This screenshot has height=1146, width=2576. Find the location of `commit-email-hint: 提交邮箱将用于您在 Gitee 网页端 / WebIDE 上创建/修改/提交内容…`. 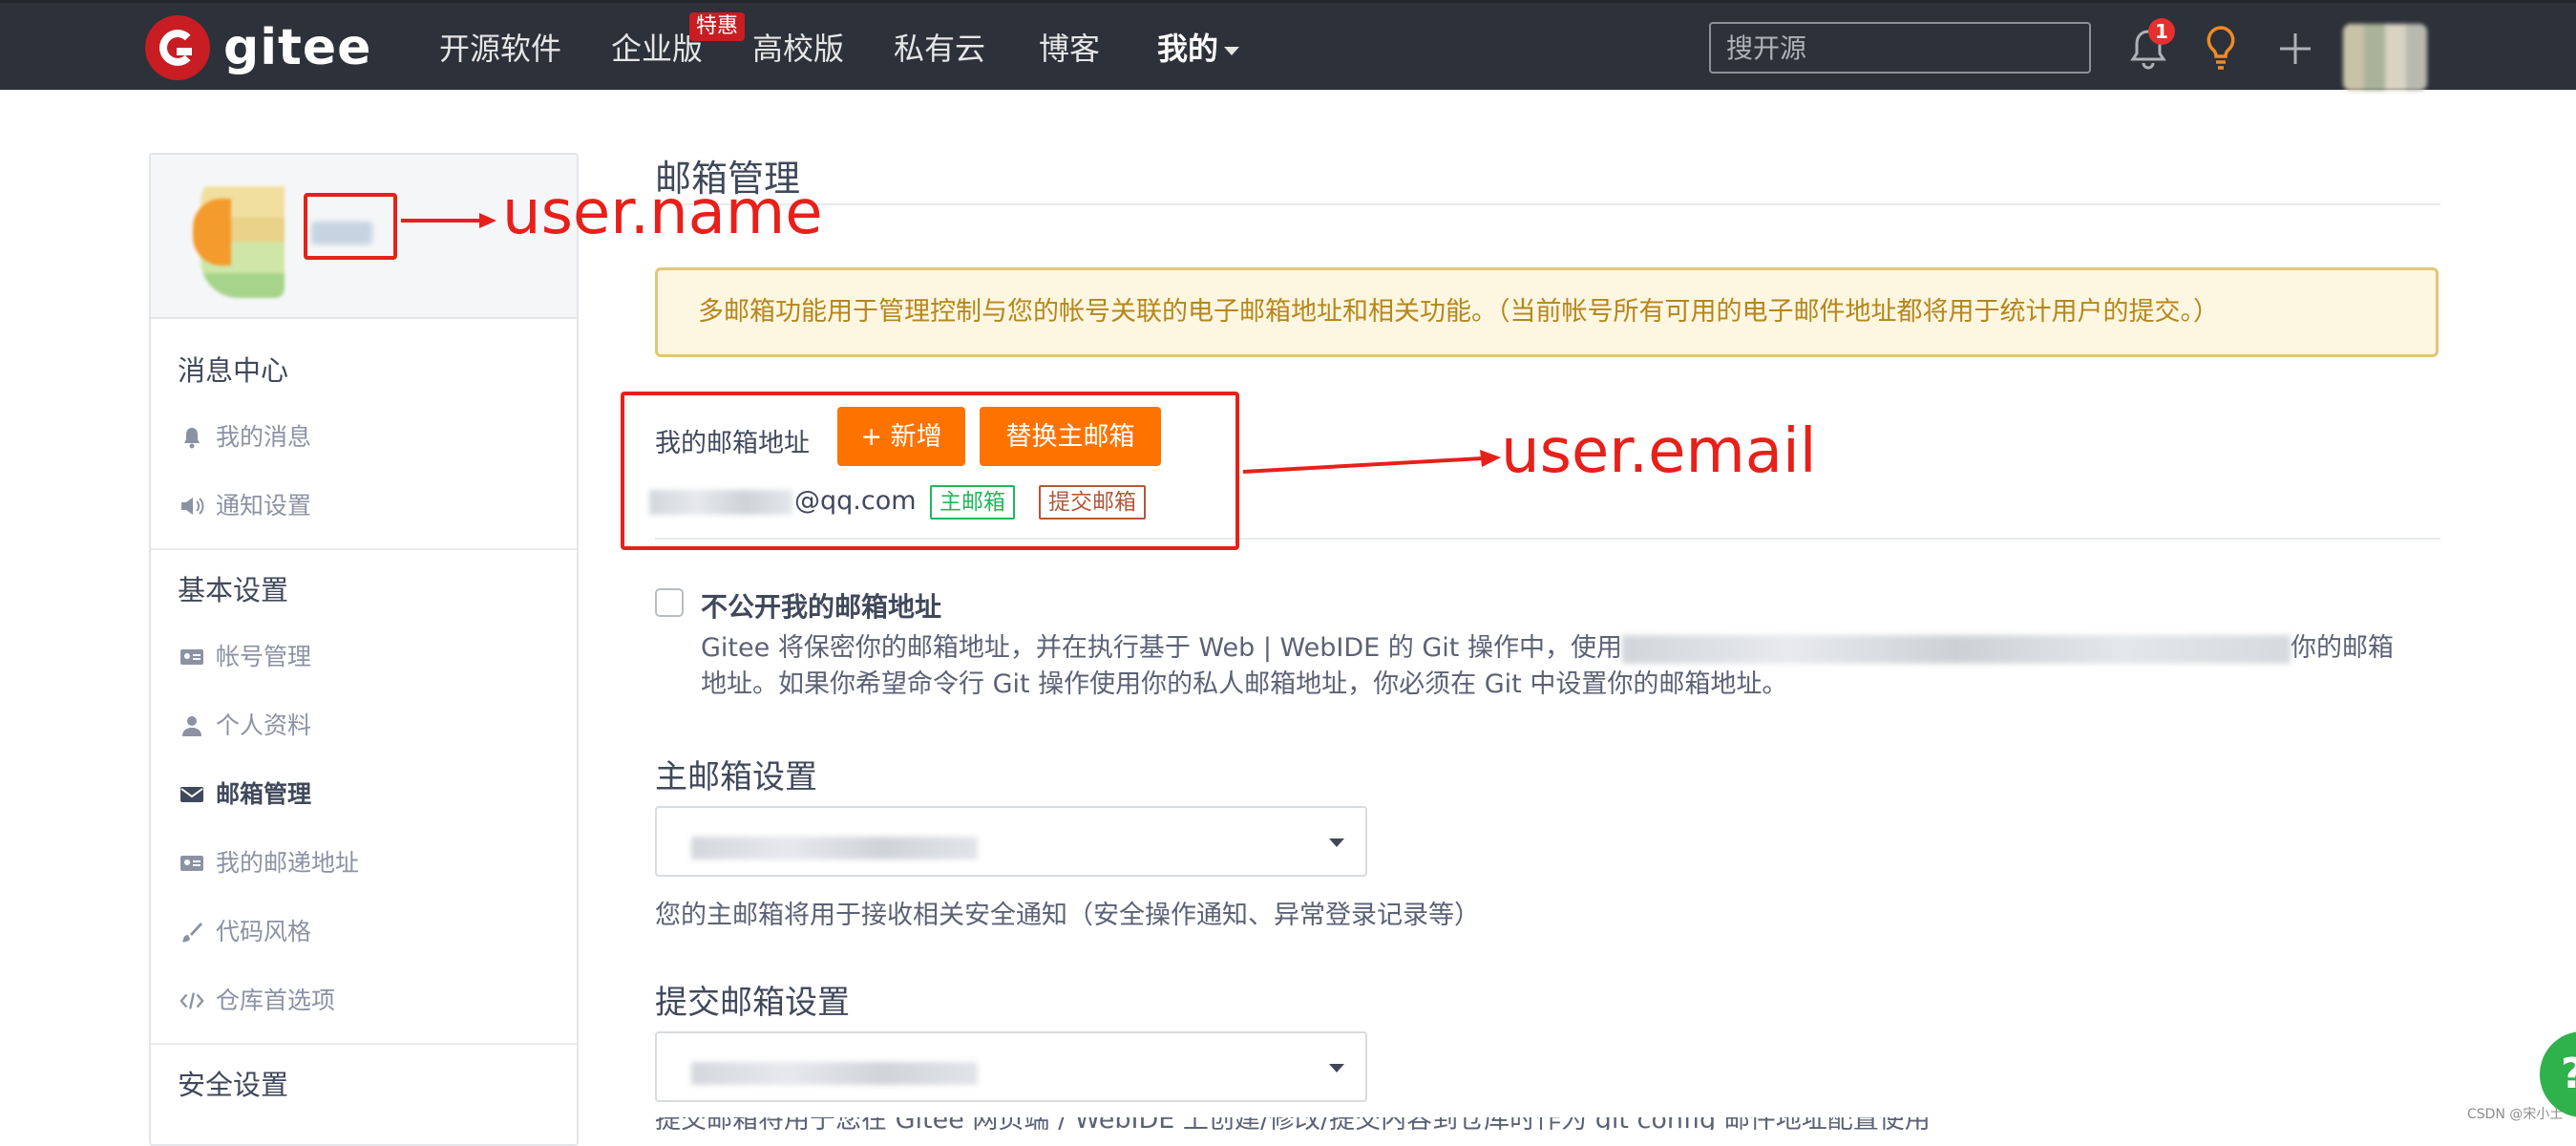

commit-email-hint: 提交邮箱将用于您在 Gitee 网页端 / WebIDE 上创建/修改/提交内容… is located at coordinates (1323, 1123).